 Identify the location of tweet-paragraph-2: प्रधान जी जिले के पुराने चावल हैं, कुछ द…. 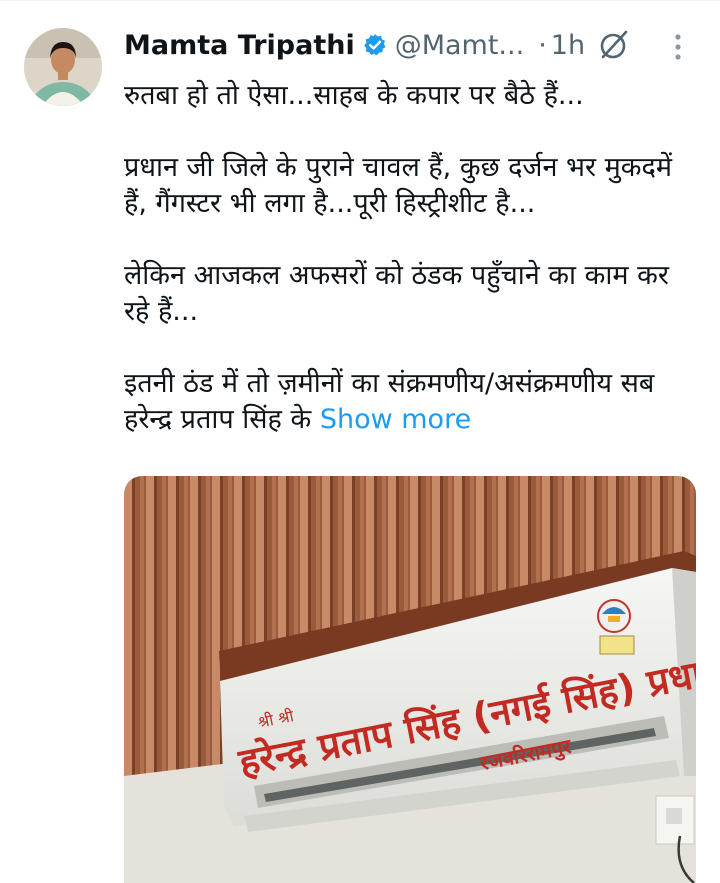
(398, 185).